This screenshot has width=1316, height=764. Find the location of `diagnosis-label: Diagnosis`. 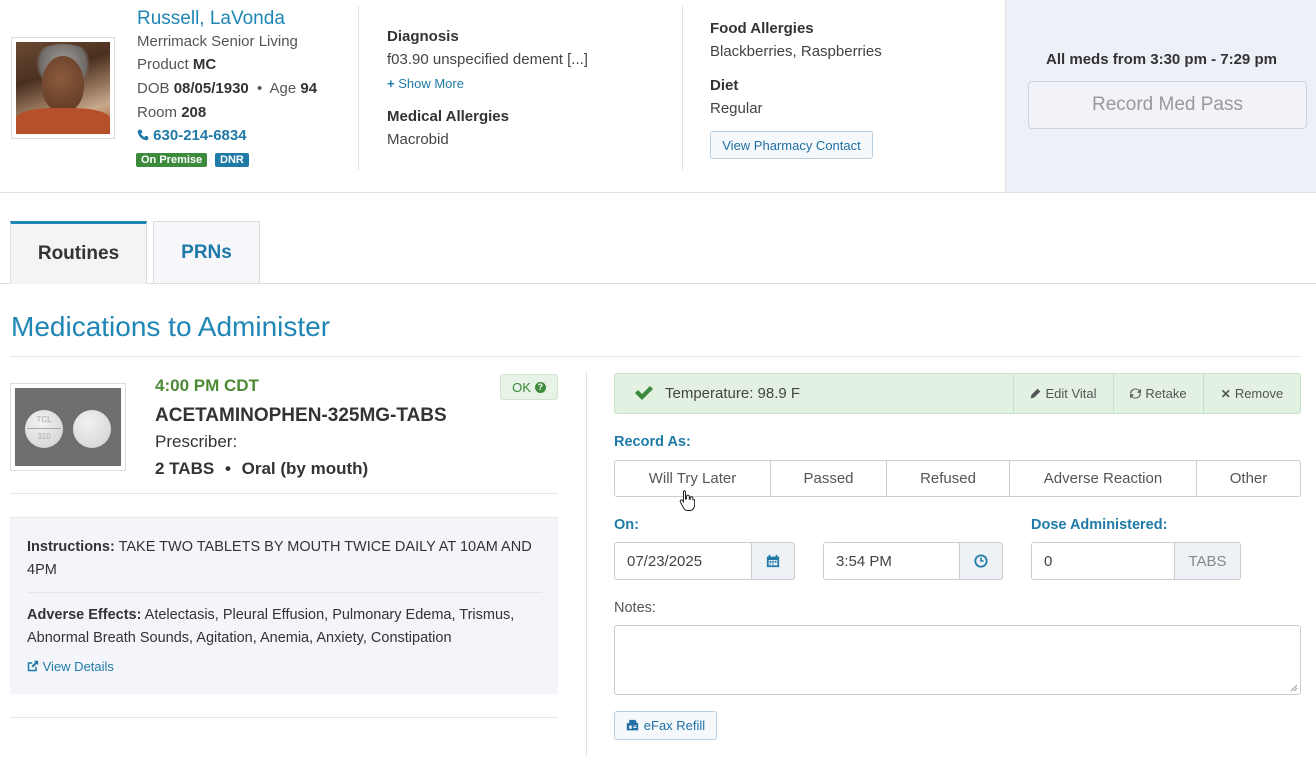

diagnosis-label: Diagnosis is located at coordinates (423, 36).